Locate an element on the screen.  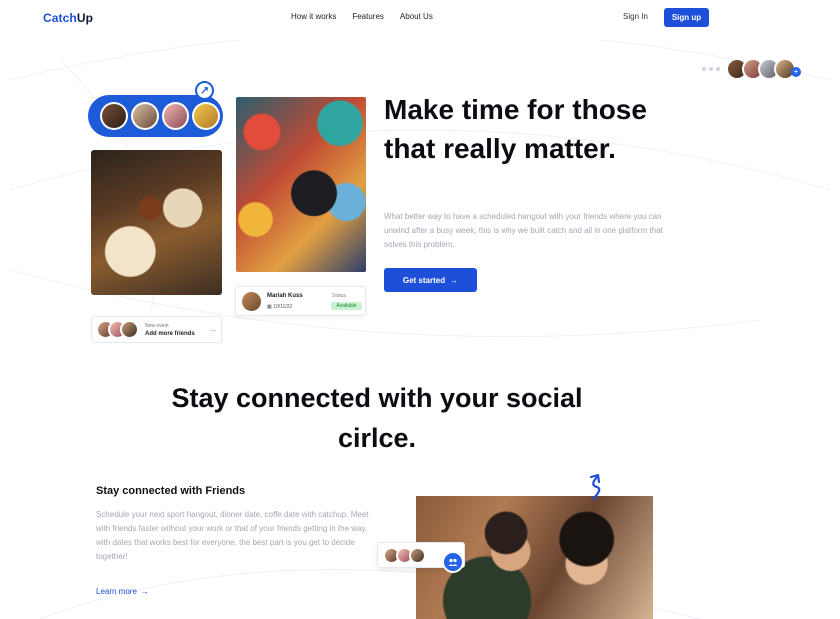
hero-title: Make time for those that really matter. is located at coordinates (515, 129).